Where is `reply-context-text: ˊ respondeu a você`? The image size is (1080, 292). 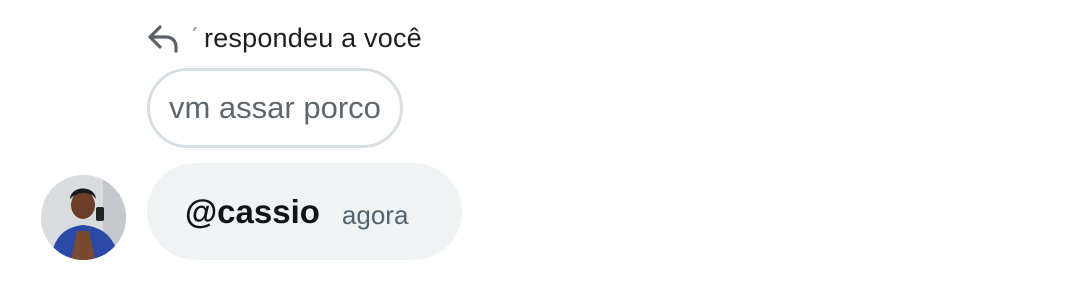 reply-context-text: ˊ respondeu a você is located at coordinates (306, 37).